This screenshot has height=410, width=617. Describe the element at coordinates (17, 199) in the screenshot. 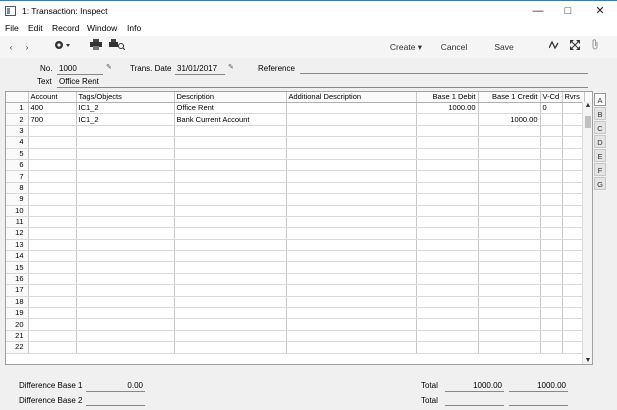

I see `row-number: 9` at that location.